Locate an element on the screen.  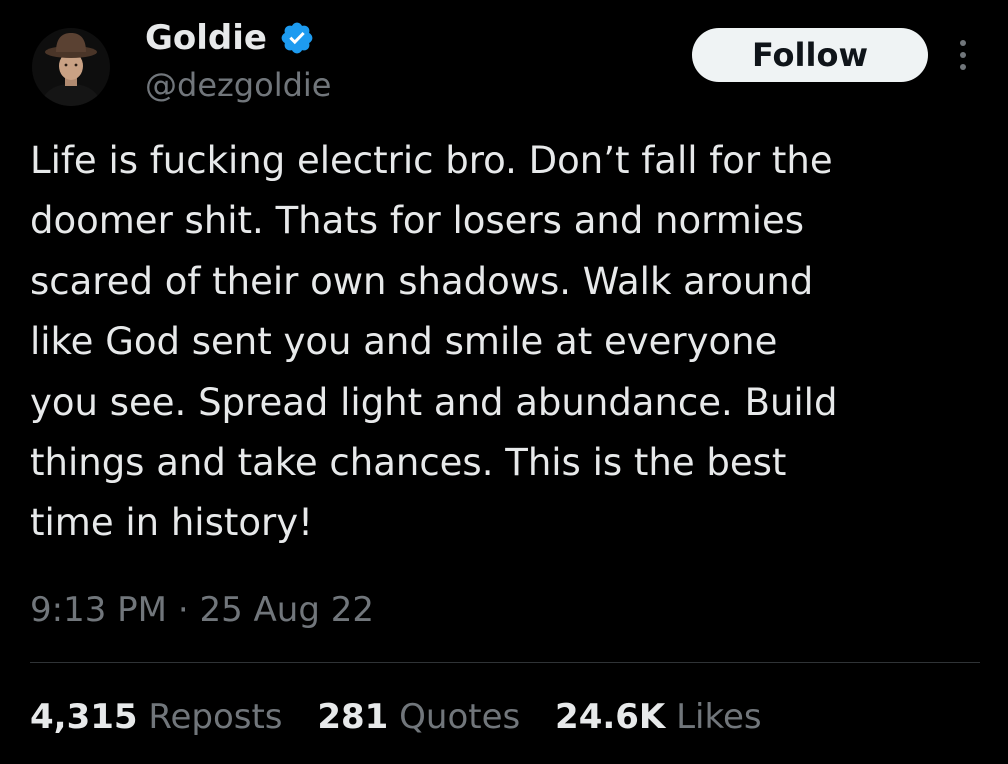
author-avatar is located at coordinates (71, 67).